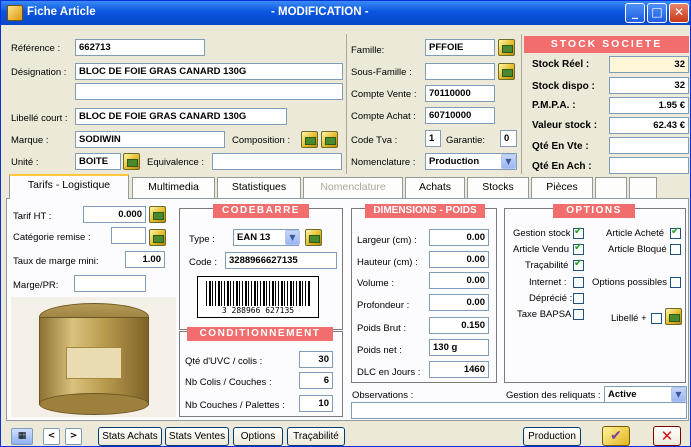 The width and height of the screenshot is (691, 447). I want to click on stats-ventes-button: Stats Ventes, so click(197, 436).